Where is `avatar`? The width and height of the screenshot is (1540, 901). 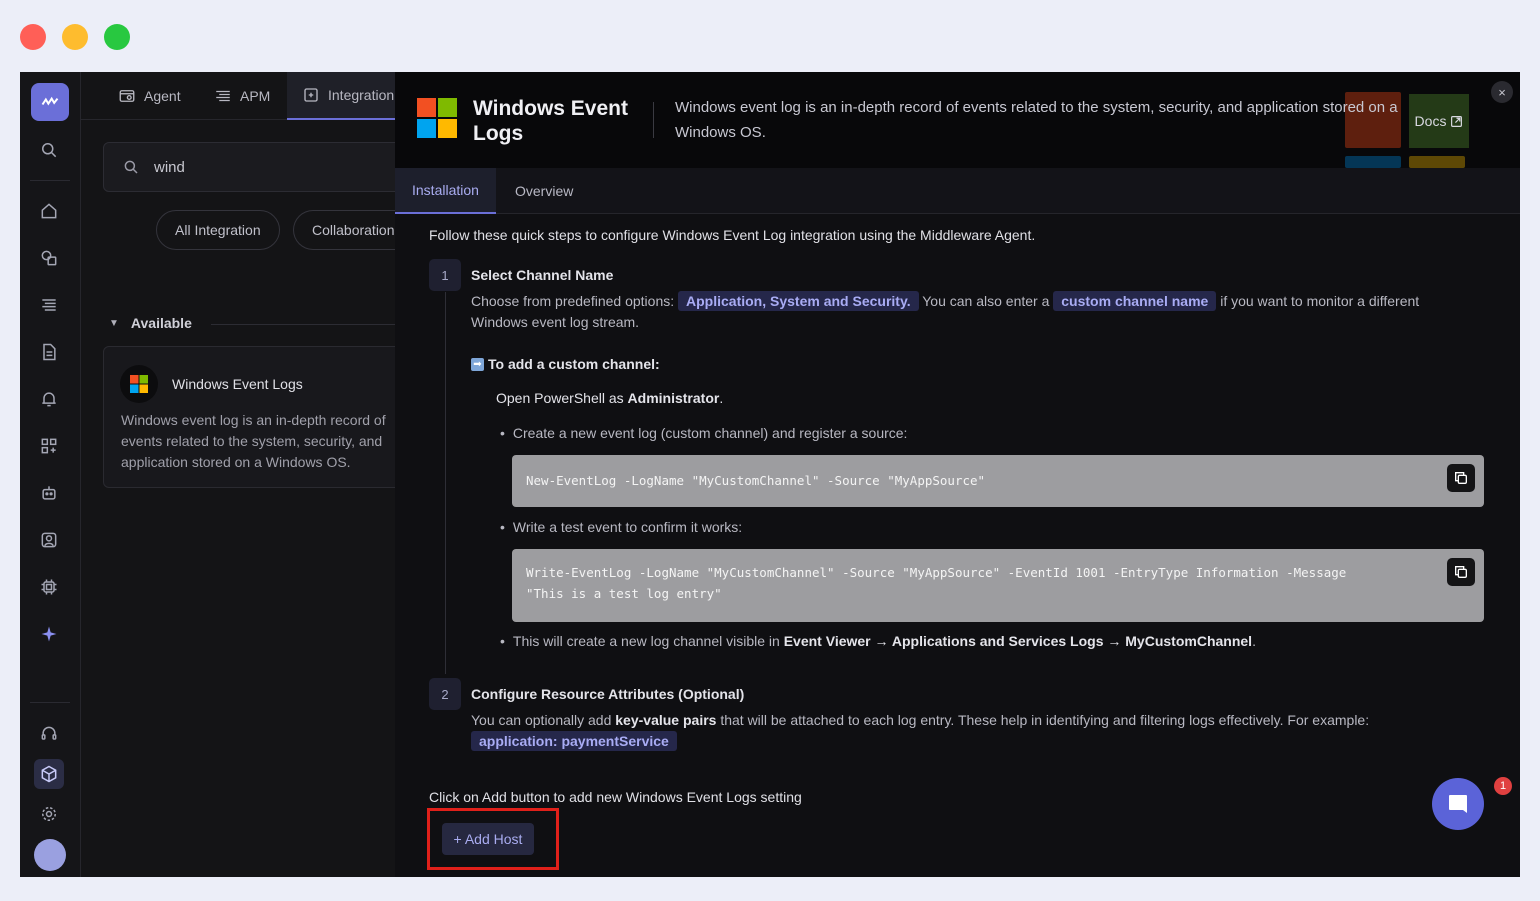 avatar is located at coordinates (50, 855).